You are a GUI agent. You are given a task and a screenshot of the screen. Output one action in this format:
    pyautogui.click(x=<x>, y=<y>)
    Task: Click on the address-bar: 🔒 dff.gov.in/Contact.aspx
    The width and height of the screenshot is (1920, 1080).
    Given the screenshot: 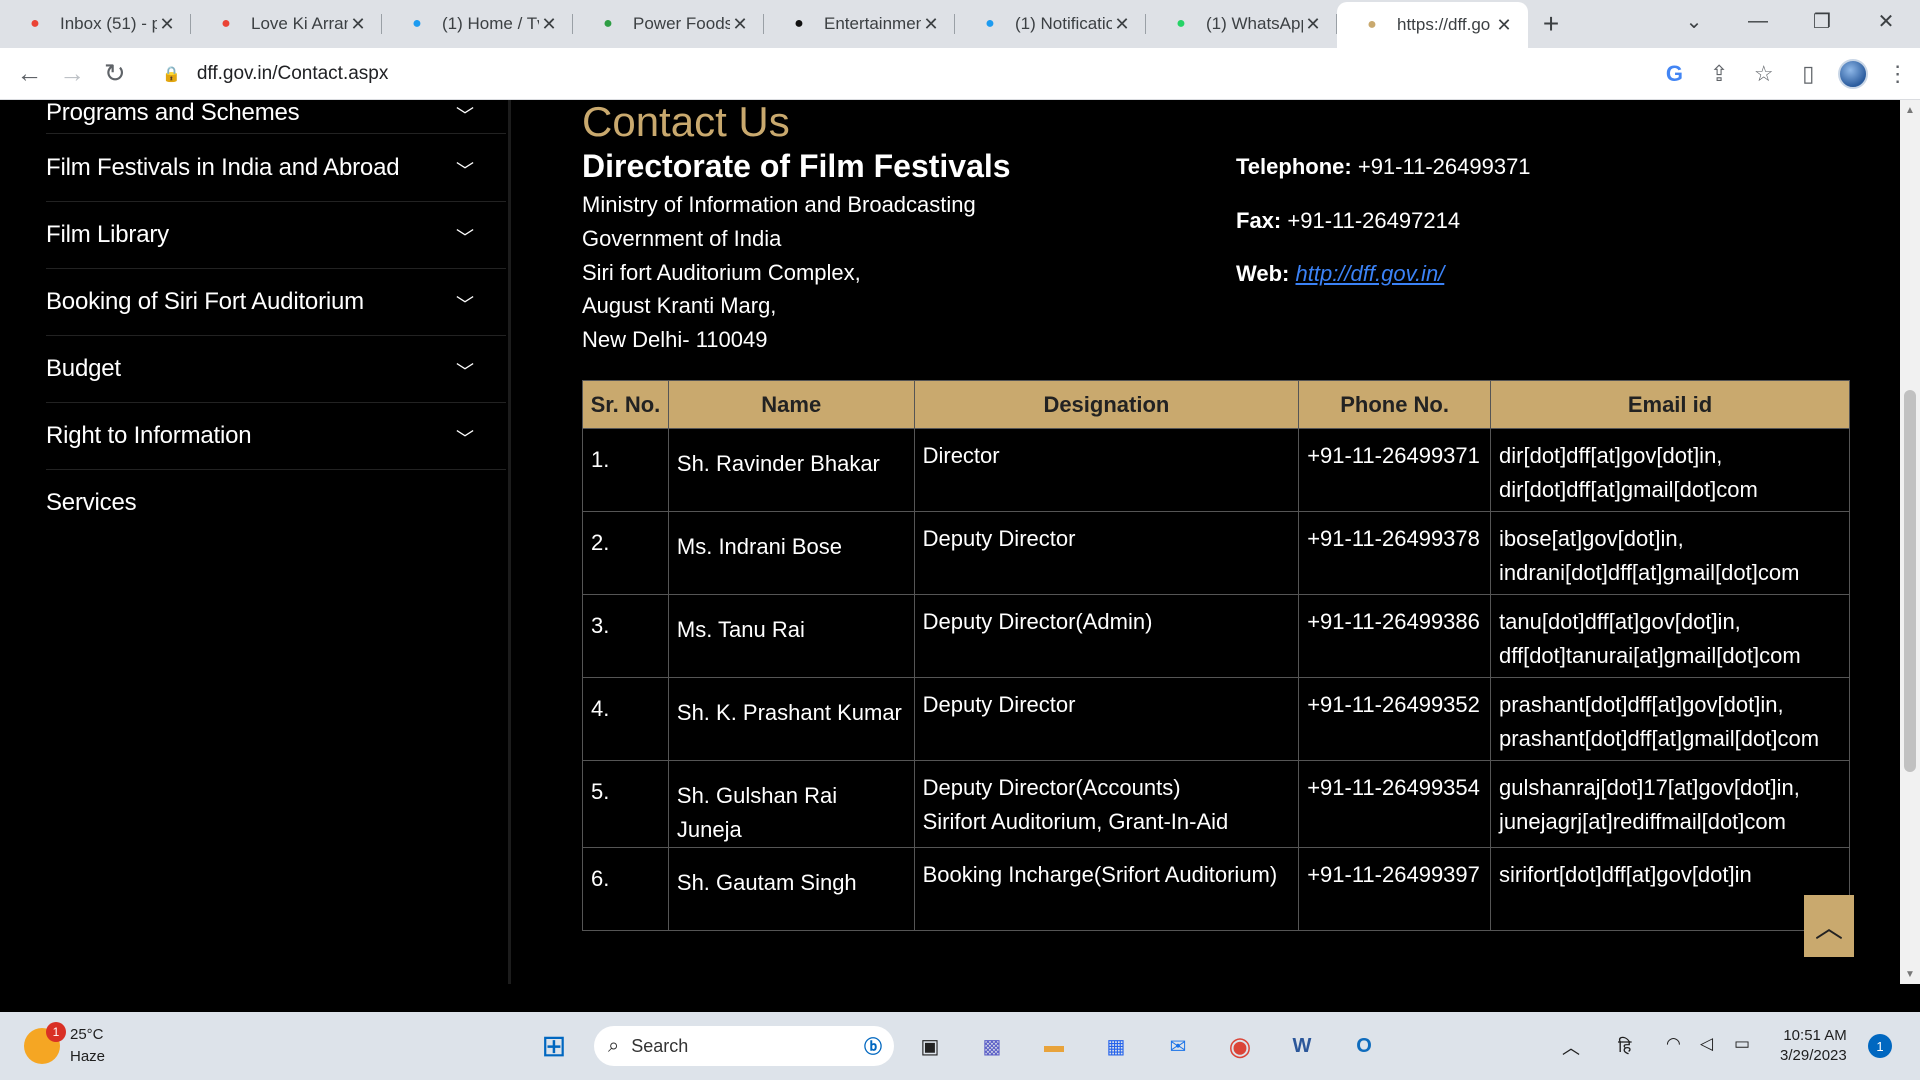 What is the action you would take?
    pyautogui.click(x=853, y=73)
    